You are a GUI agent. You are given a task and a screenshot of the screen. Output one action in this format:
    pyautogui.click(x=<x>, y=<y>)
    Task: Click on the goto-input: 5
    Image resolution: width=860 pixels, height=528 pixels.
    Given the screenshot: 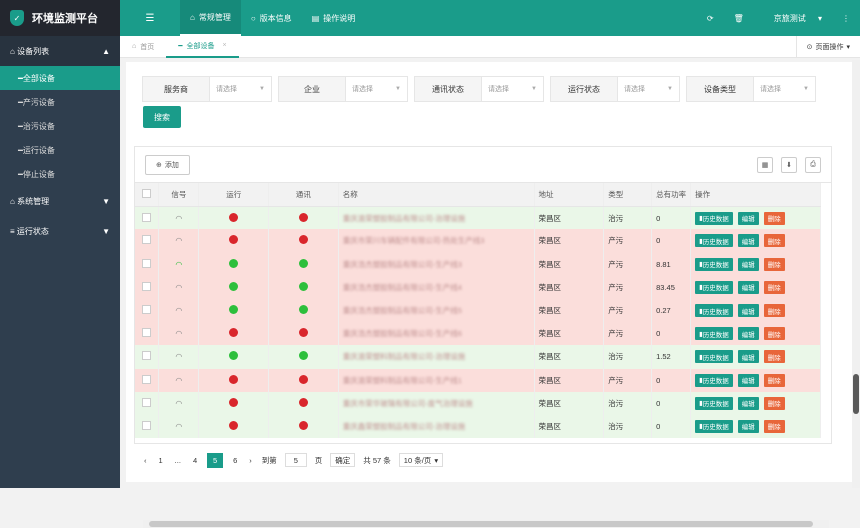 What is the action you would take?
    pyautogui.click(x=295, y=460)
    